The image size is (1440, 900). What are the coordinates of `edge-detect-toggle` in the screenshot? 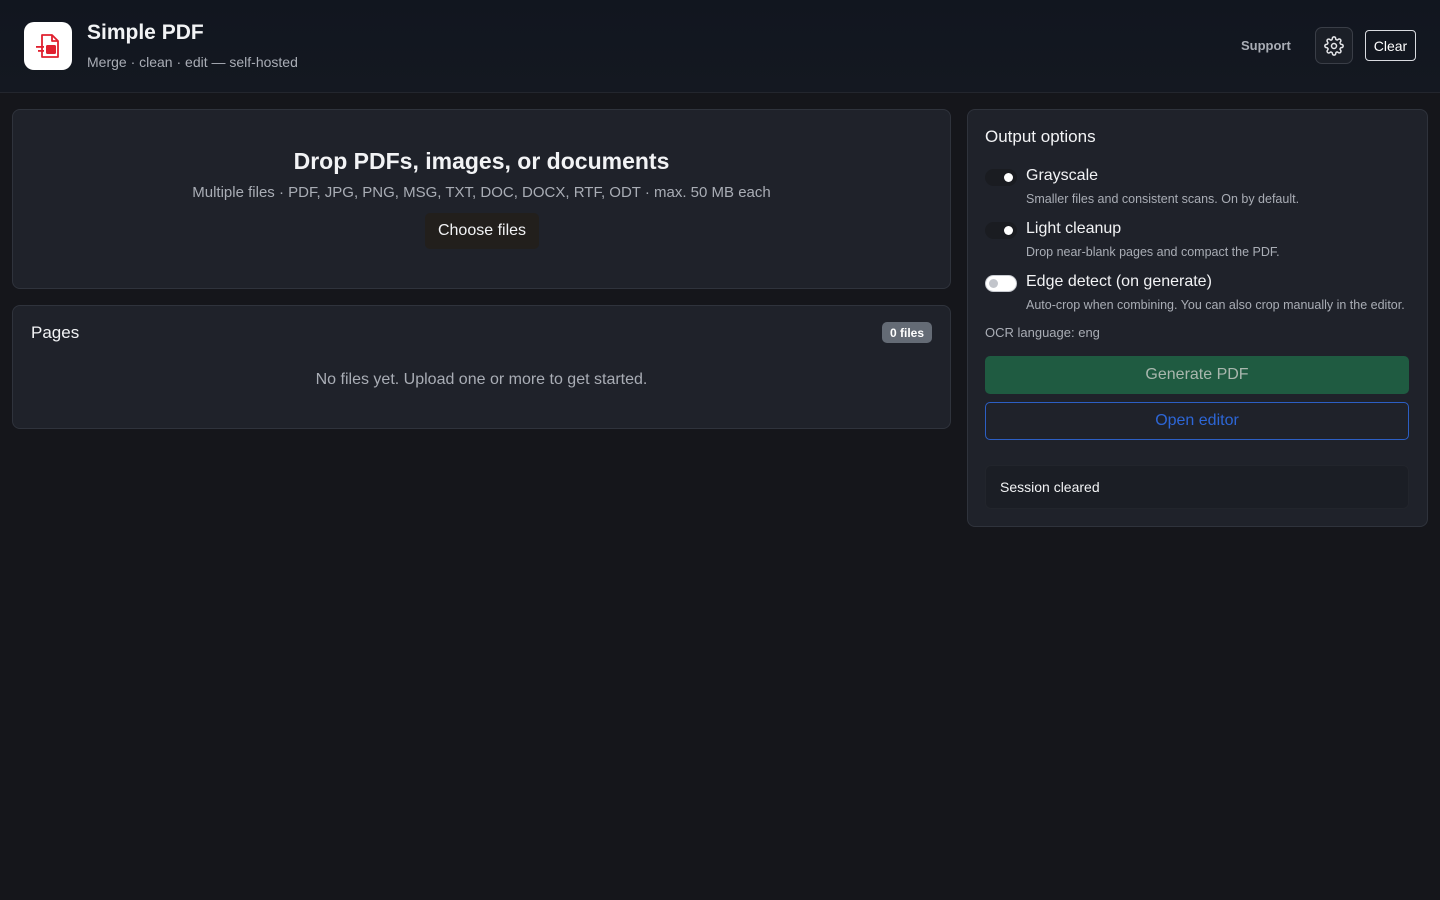 It's located at (1001, 283).